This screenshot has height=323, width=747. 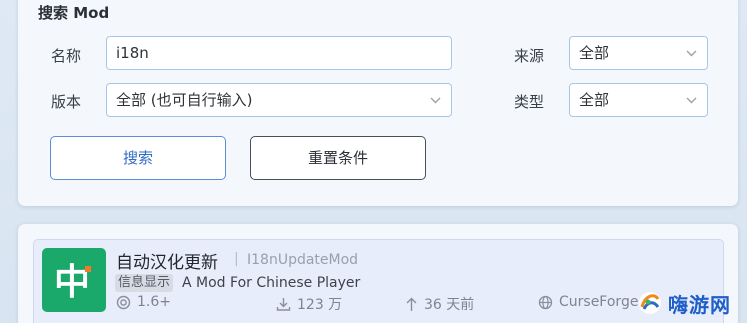 I want to click on mod-platform-stat: CurseForge, so click(x=588, y=302).